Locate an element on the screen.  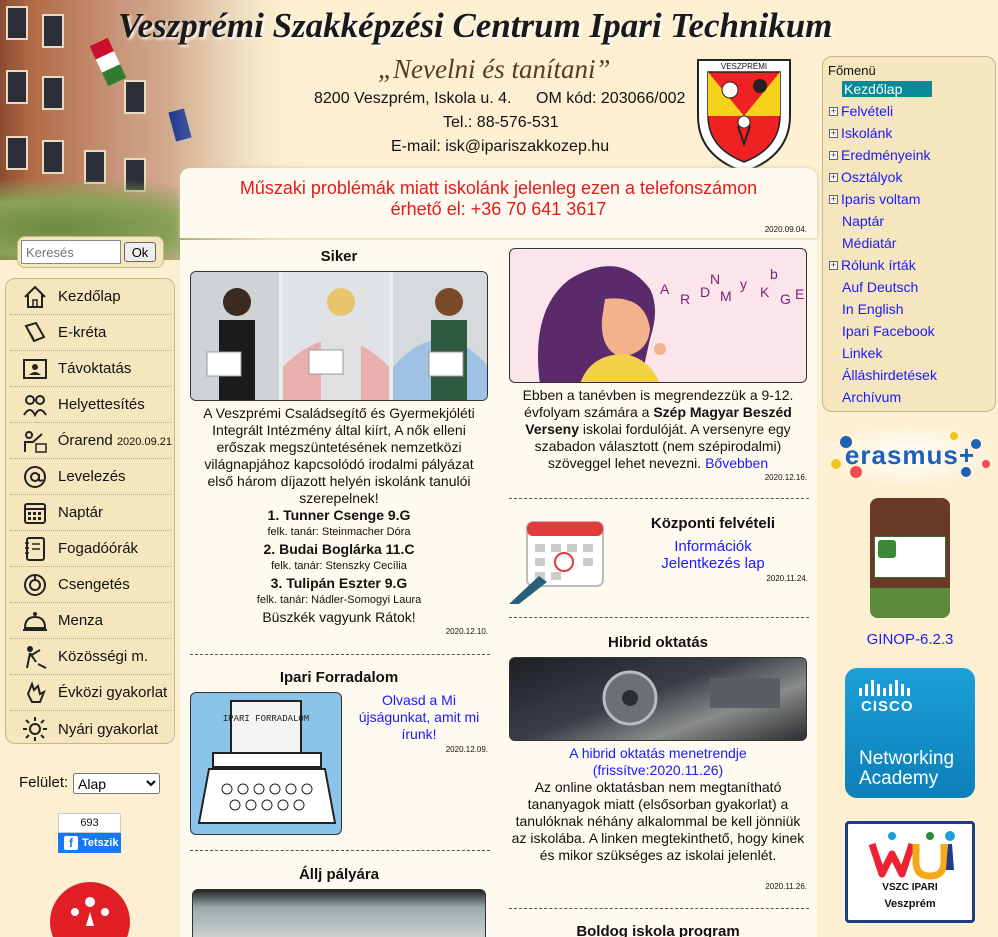
phone: Tel.: 88-576-531 is located at coordinates (501, 122).